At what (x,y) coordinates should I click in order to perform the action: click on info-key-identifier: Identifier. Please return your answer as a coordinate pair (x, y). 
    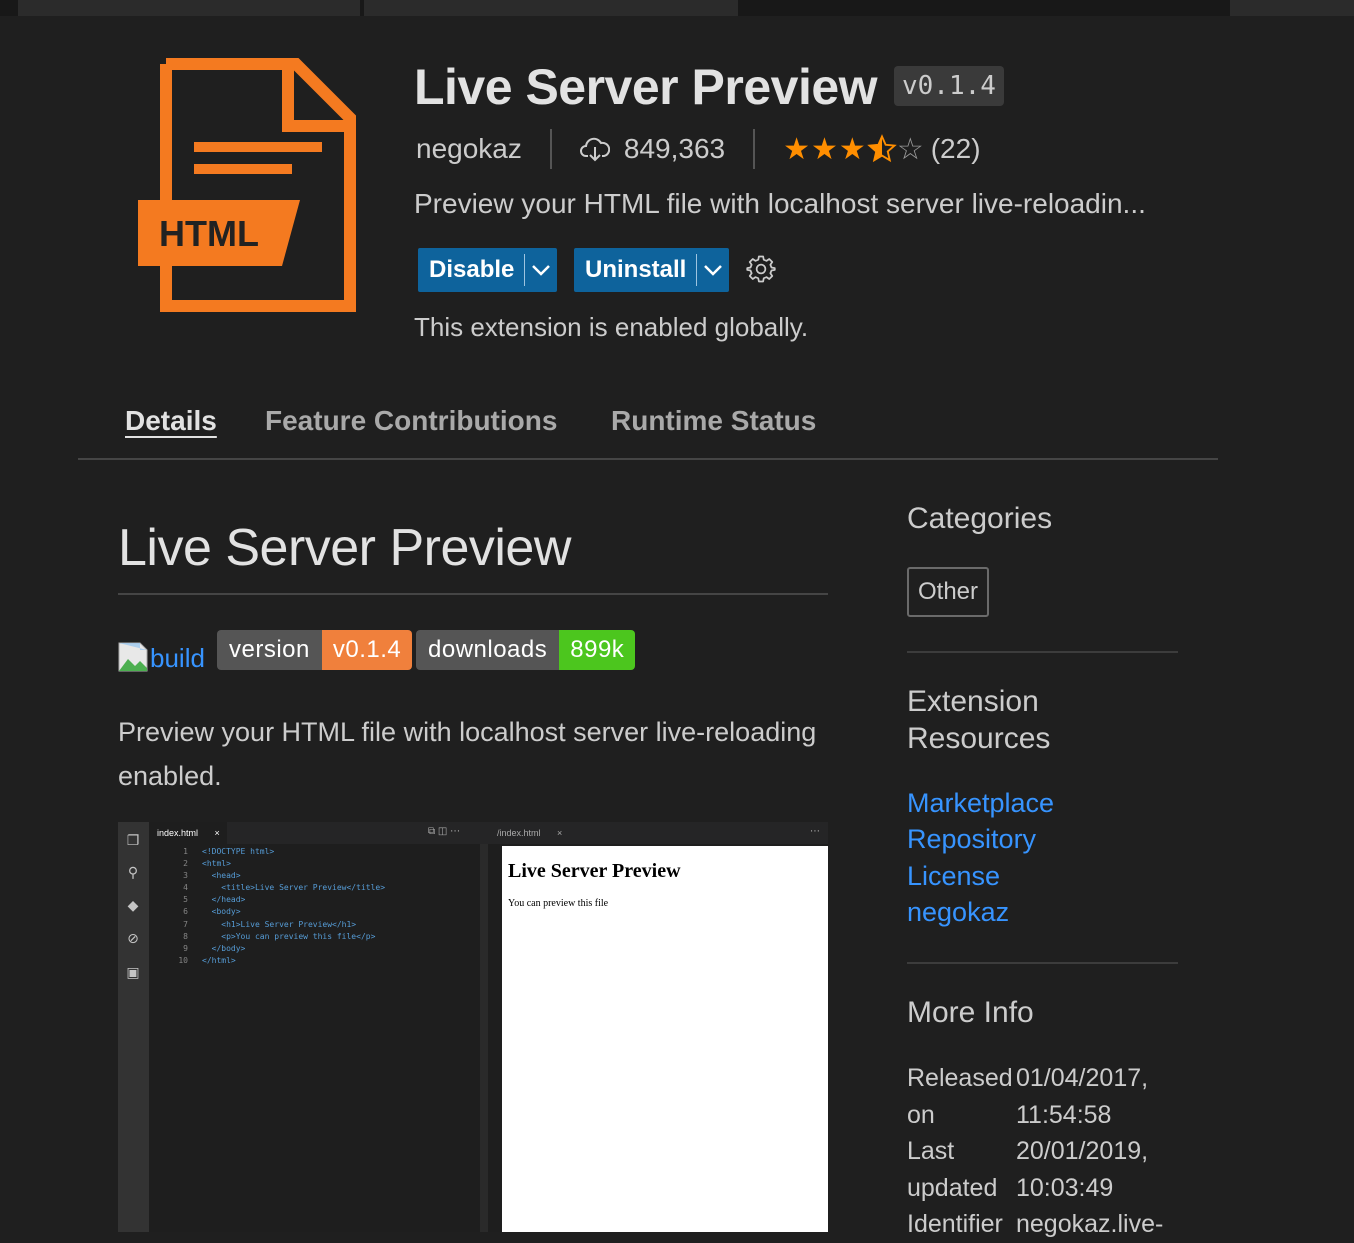
    Looking at the image, I should click on (955, 1224).